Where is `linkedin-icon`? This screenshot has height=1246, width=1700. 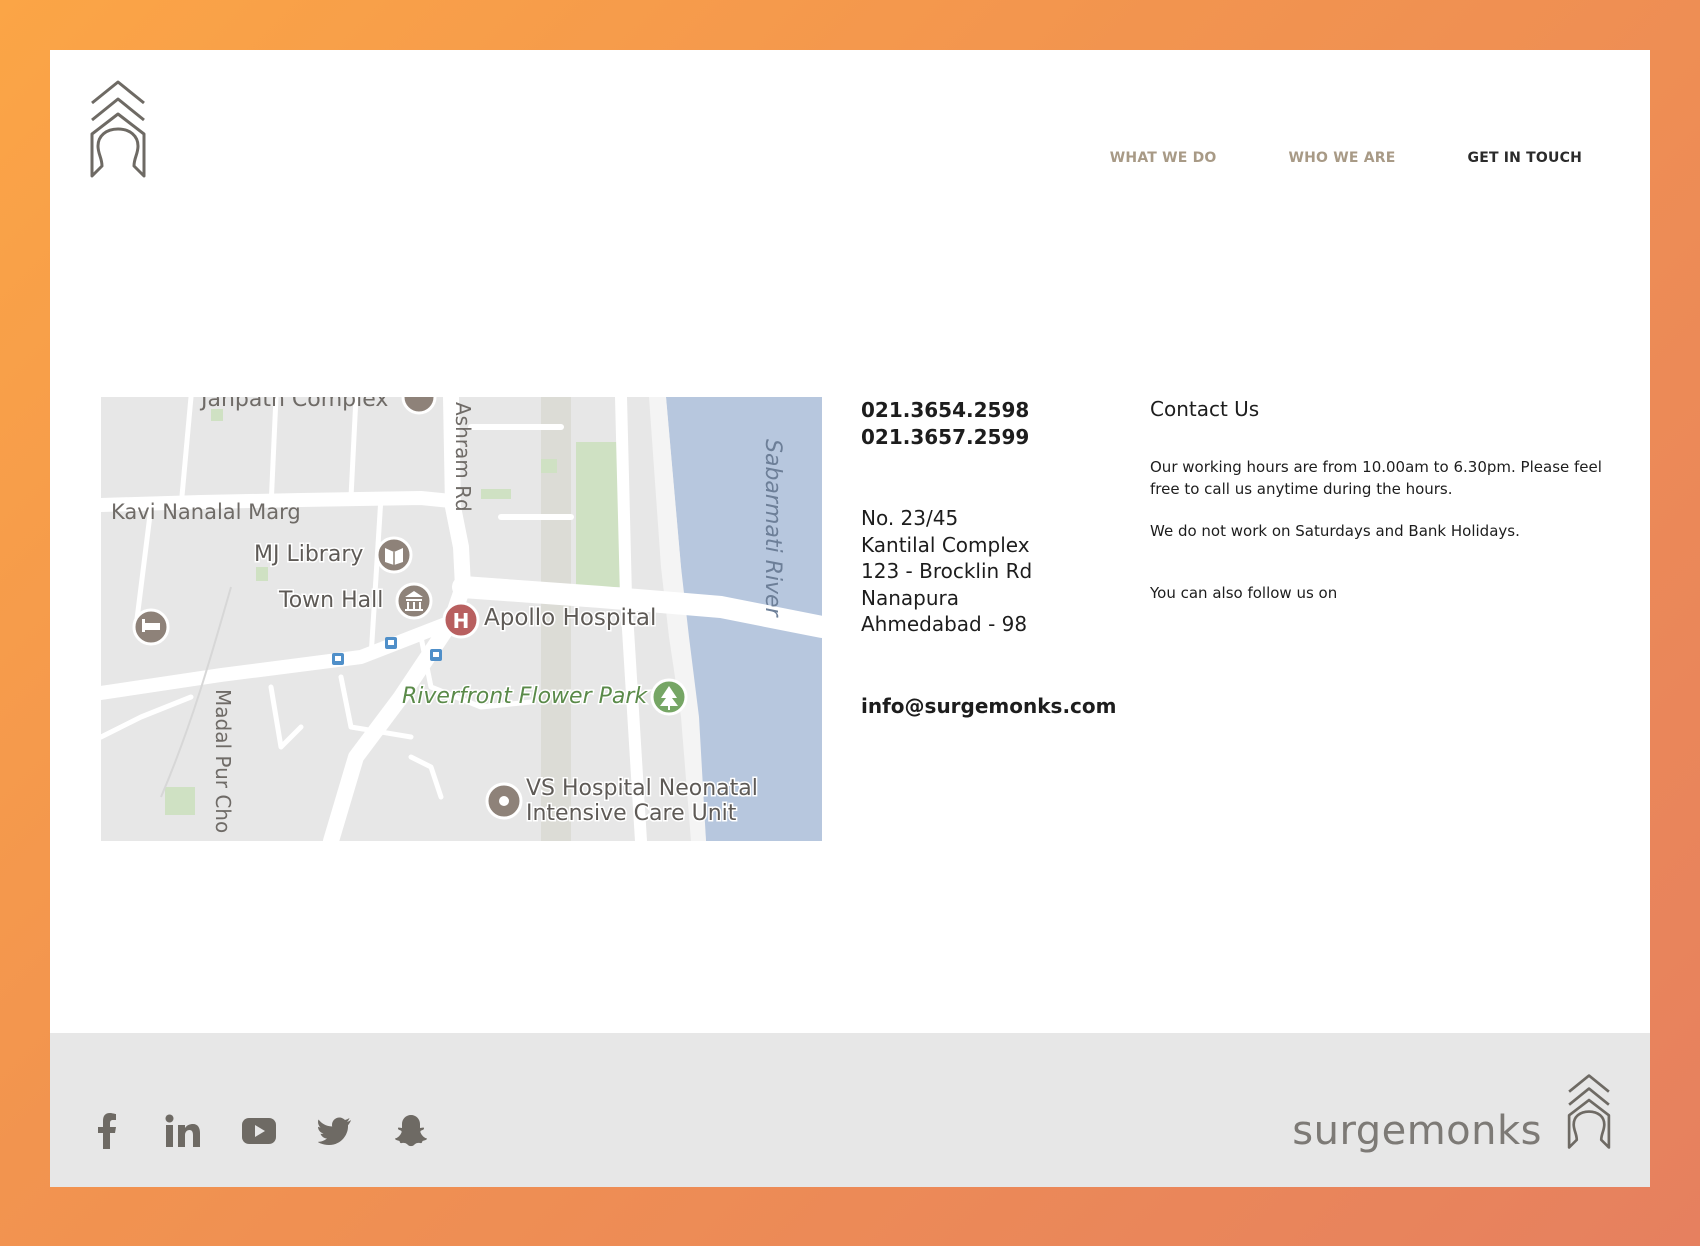 linkedin-icon is located at coordinates (183, 1131).